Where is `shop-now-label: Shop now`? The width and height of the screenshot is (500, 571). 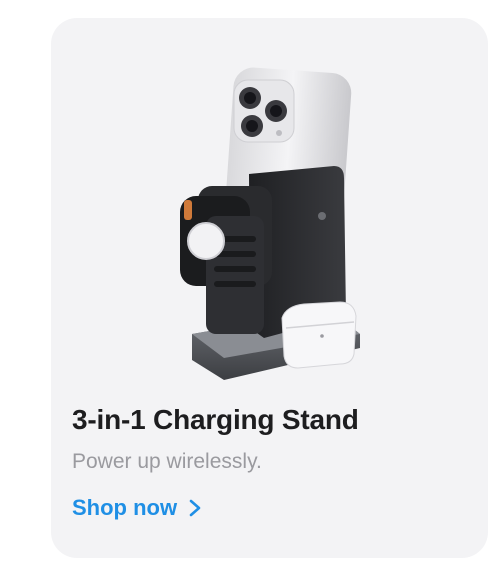
shop-now-label: Shop now is located at coordinates (125, 507).